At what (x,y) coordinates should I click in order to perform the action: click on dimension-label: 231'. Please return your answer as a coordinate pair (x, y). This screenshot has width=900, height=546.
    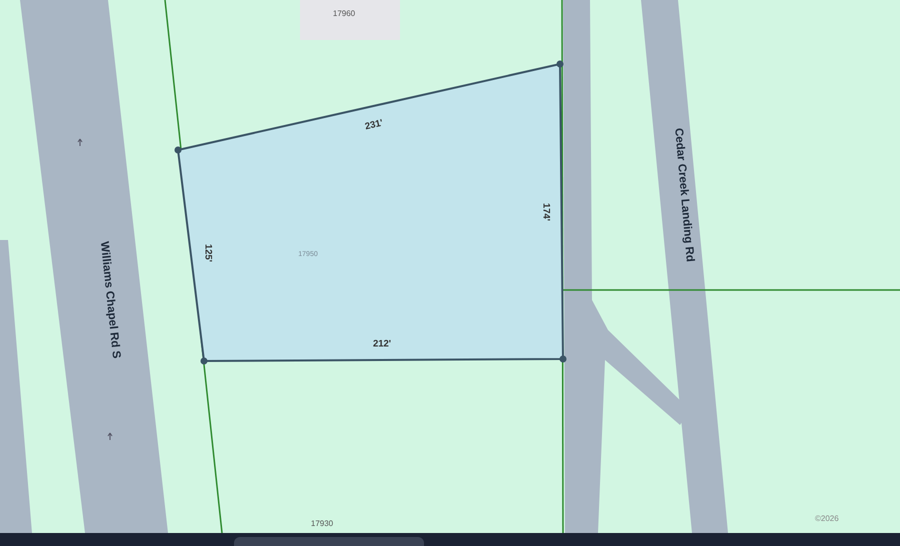
    Looking at the image, I should click on (374, 125).